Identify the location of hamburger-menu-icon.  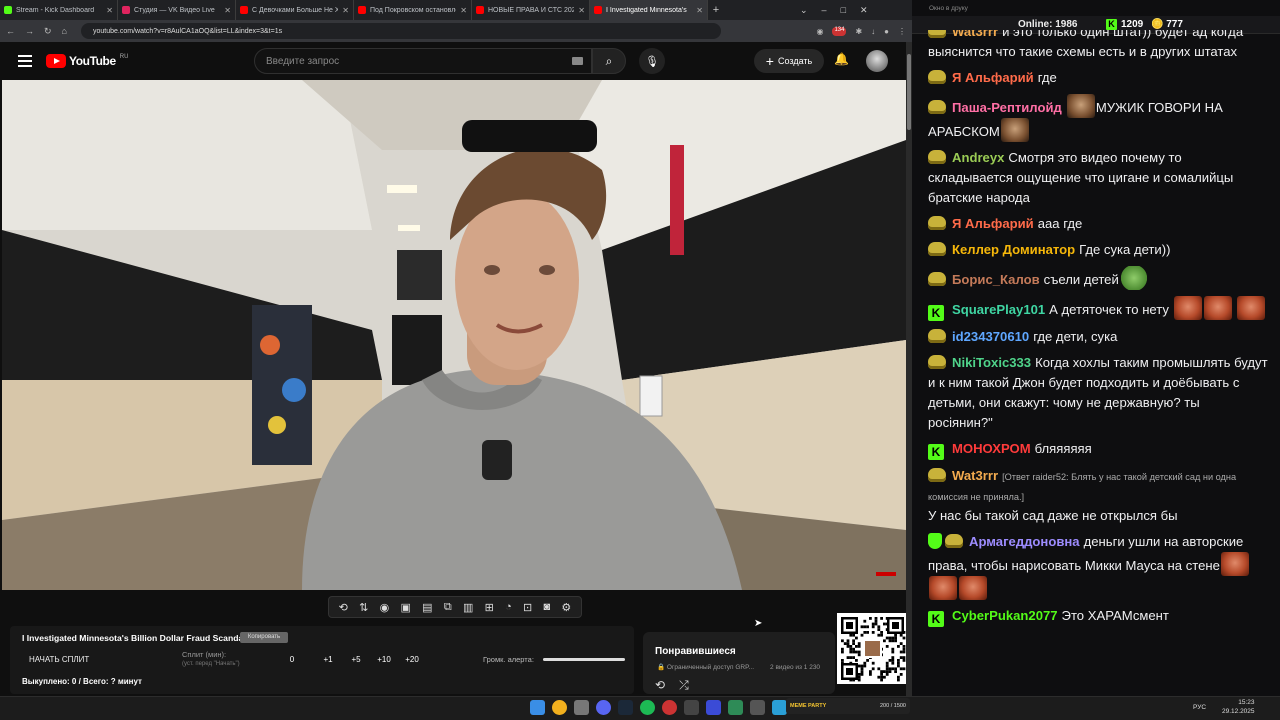
(25, 61).